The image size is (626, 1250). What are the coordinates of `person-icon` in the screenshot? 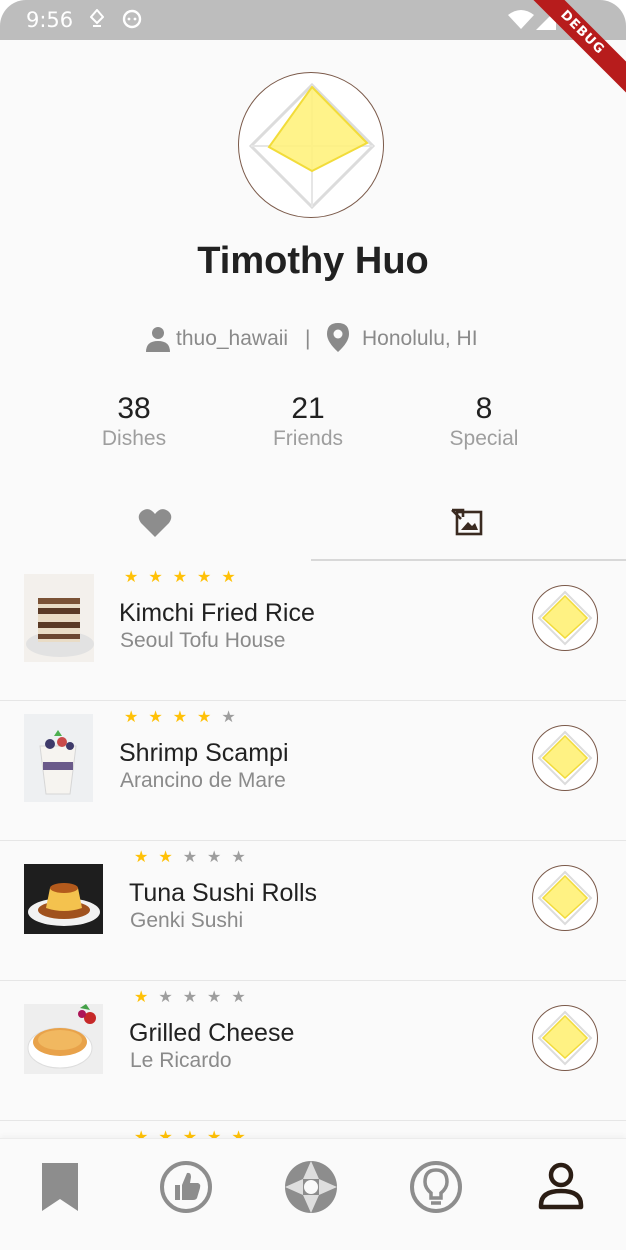 It's located at (561, 1186).